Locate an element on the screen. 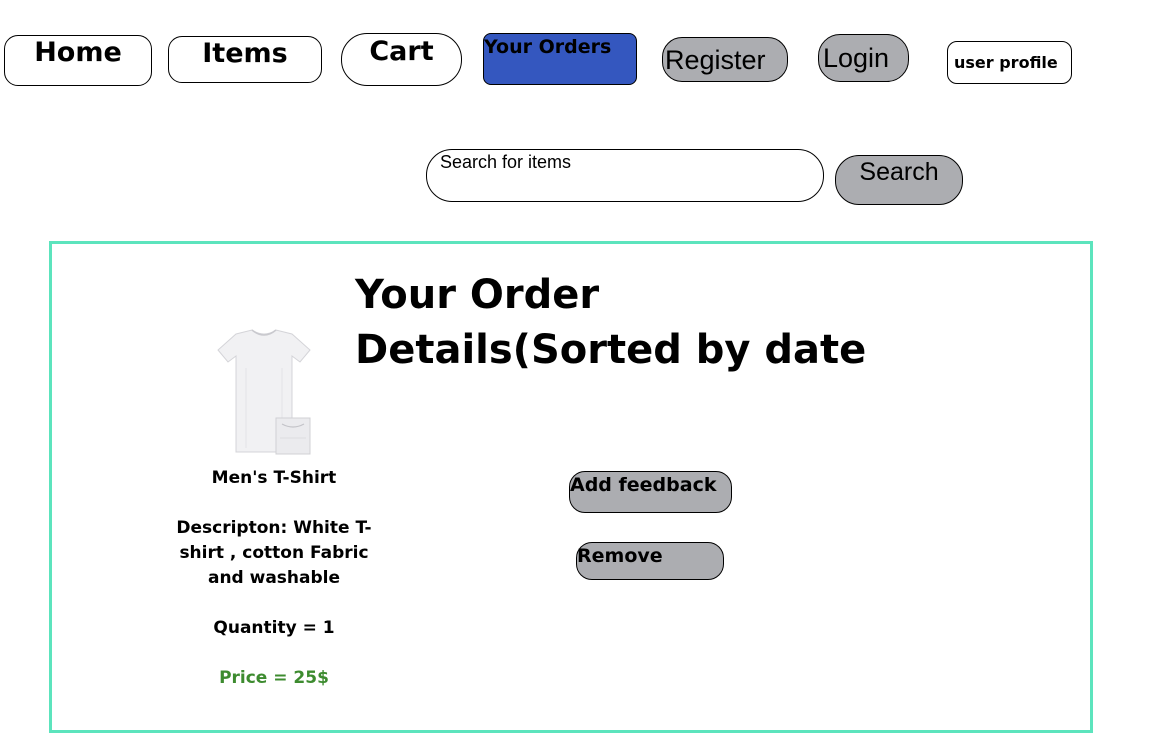 Image resolution: width=1151 pixels, height=745 pixels. product-price: Price = 25$ is located at coordinates (274, 678).